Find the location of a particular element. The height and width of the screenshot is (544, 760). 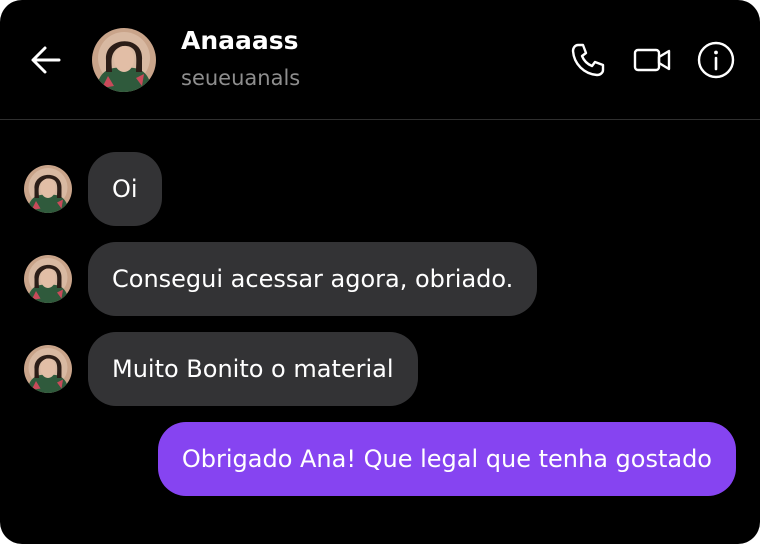

voice-call-button is located at coordinates (588, 60).